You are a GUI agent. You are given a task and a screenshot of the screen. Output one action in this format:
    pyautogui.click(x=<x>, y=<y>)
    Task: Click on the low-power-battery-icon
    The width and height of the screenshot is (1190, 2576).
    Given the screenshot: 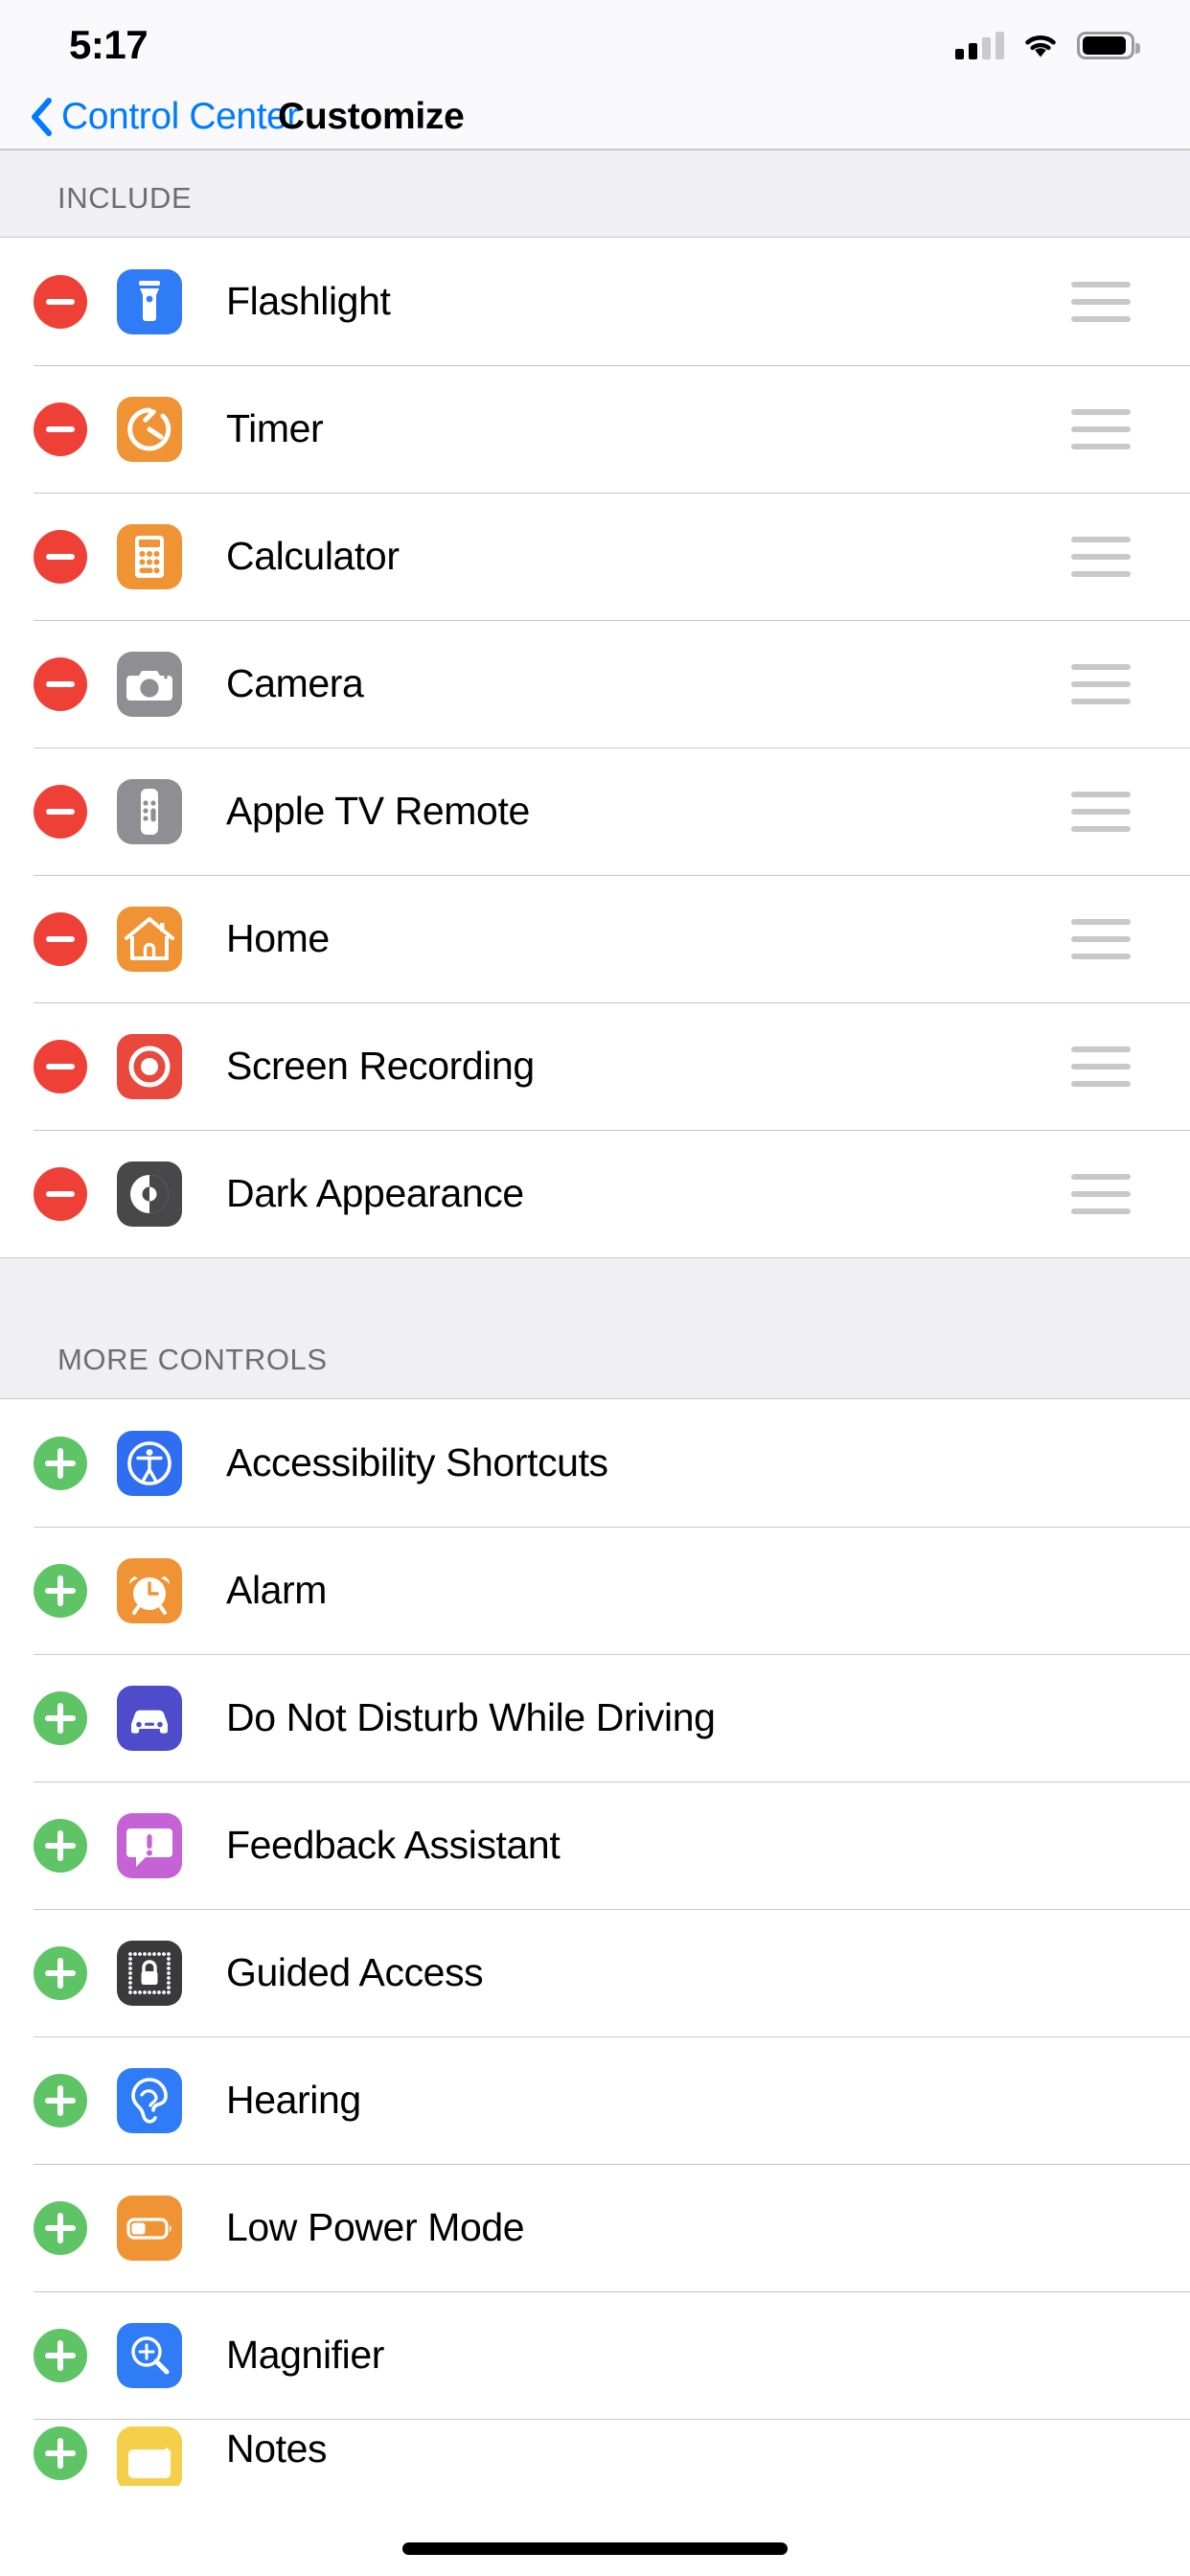 What is the action you would take?
    pyautogui.click(x=150, y=2228)
    